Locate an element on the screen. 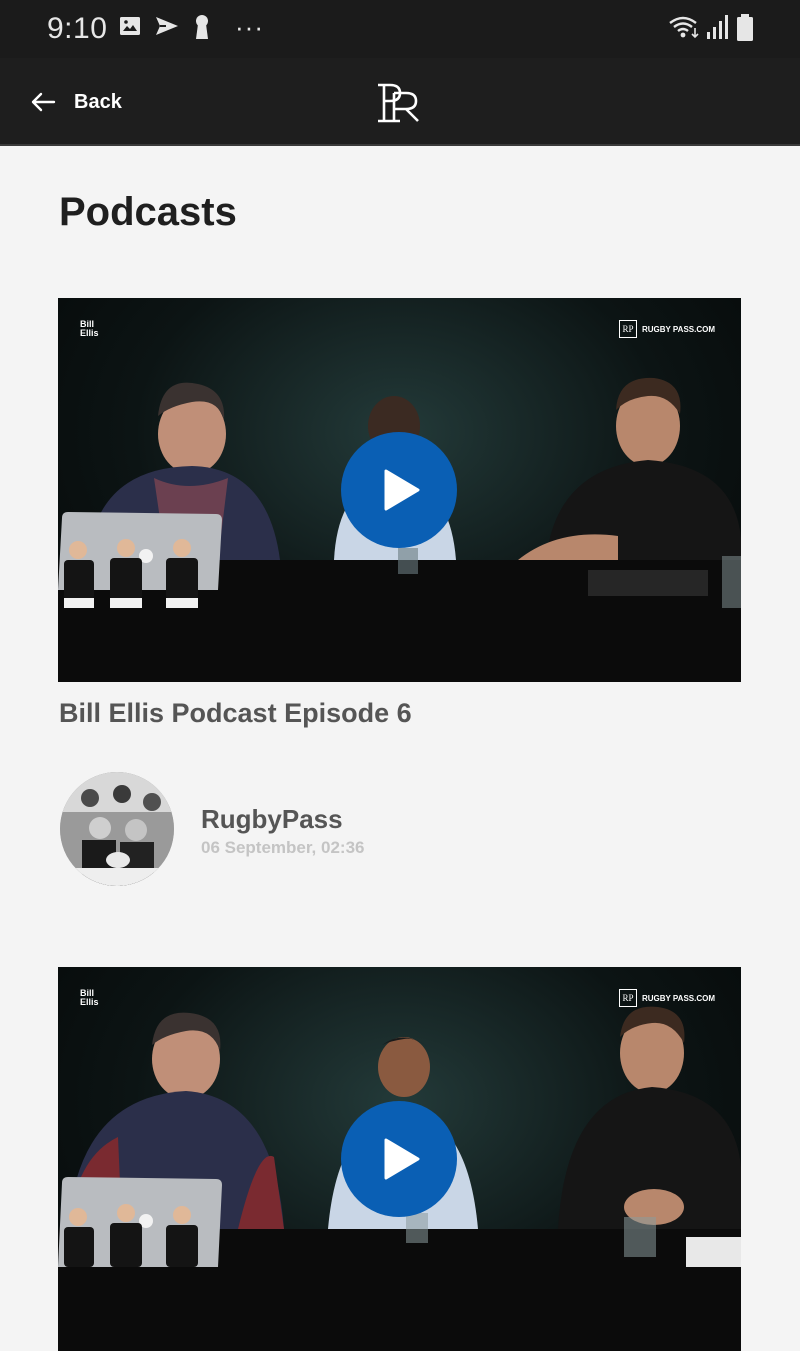 The height and width of the screenshot is (1351, 800). arrow-left-icon is located at coordinates (43, 102).